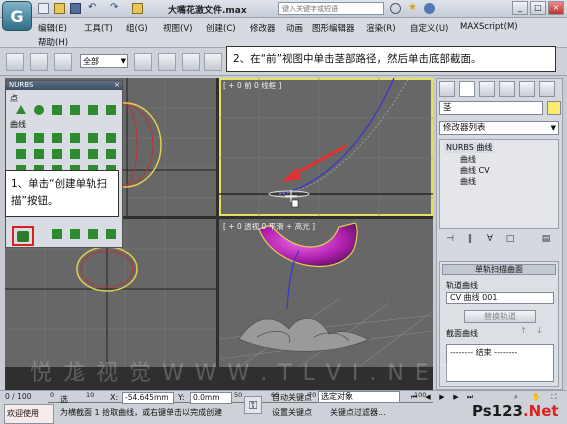 The width and height of the screenshot is (567, 424). What do you see at coordinates (487, 89) in the screenshot?
I see `hierarchy-tab-icon` at bounding box center [487, 89].